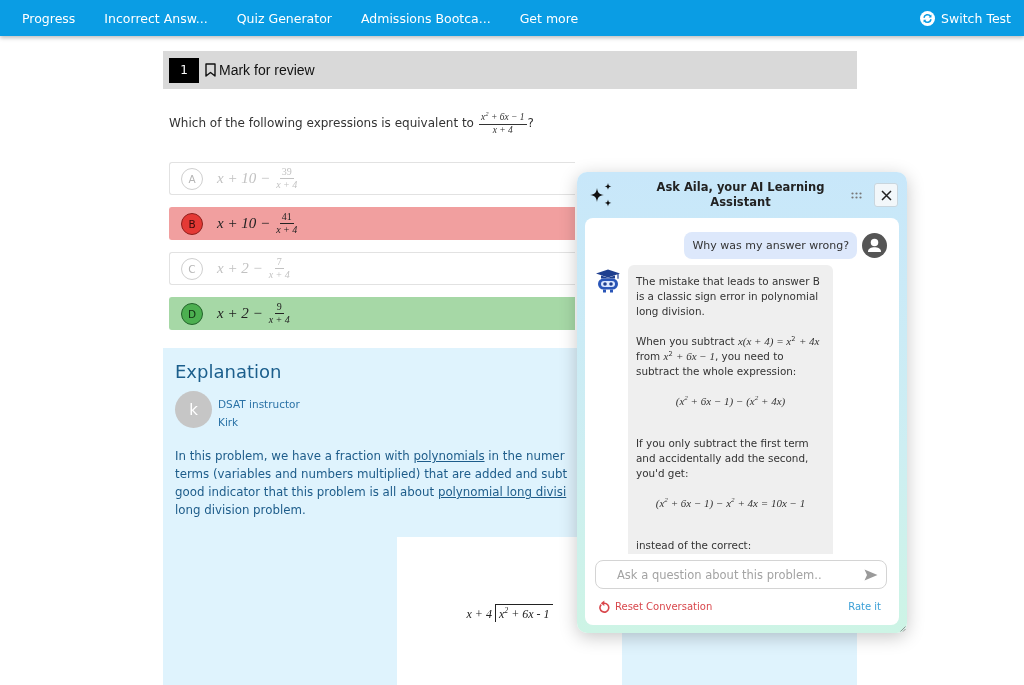 This screenshot has width=1024, height=685. Describe the element at coordinates (694, 545) in the screenshot. I see `assistant-message-text: instead of the correct:` at that location.